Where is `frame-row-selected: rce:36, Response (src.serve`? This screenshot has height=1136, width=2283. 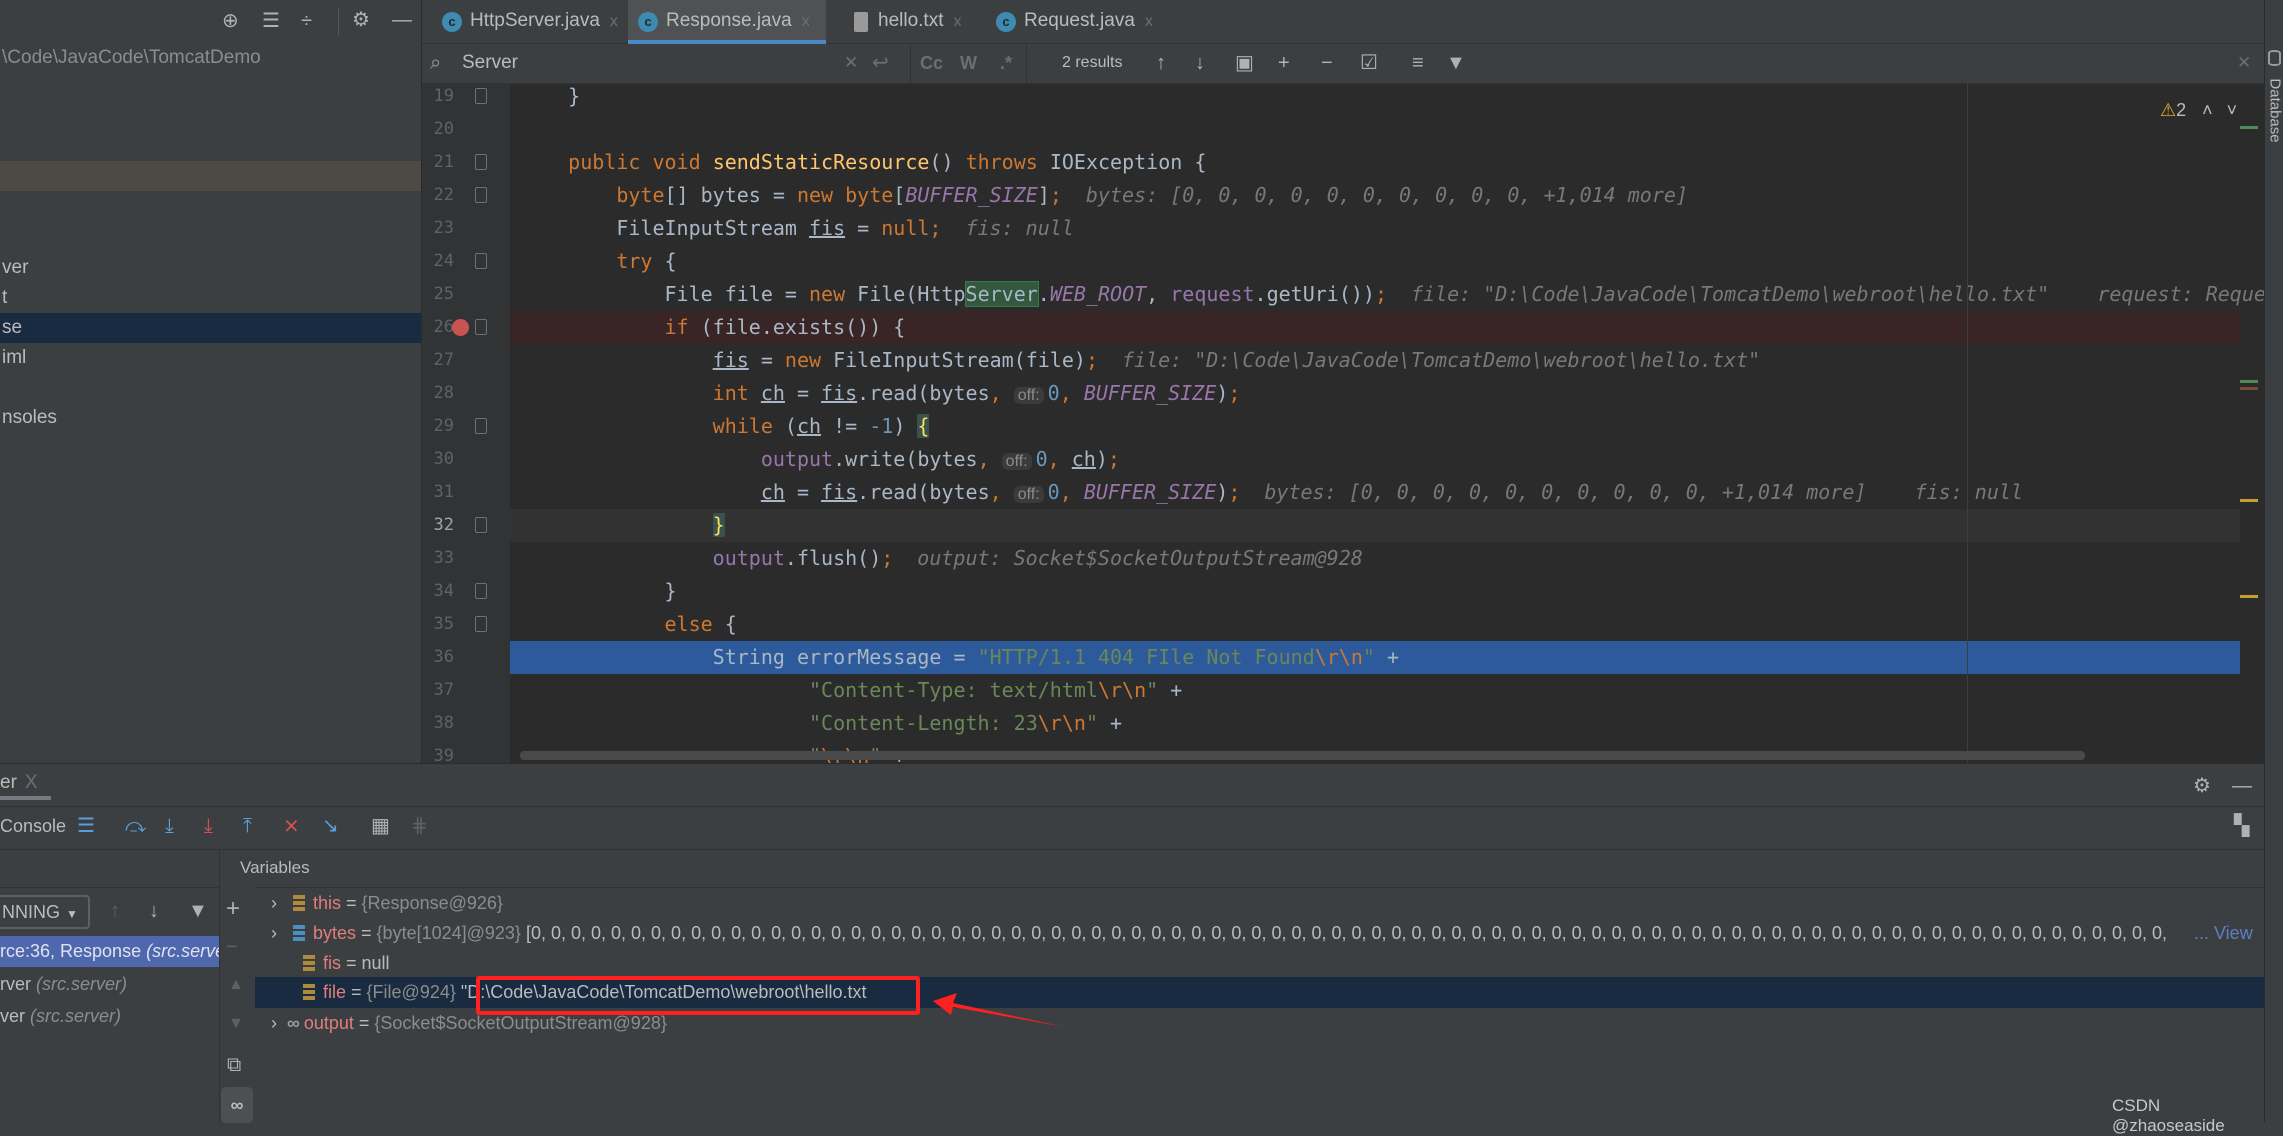 frame-row-selected: rce:36, Response (src.serve is located at coordinates (109, 951).